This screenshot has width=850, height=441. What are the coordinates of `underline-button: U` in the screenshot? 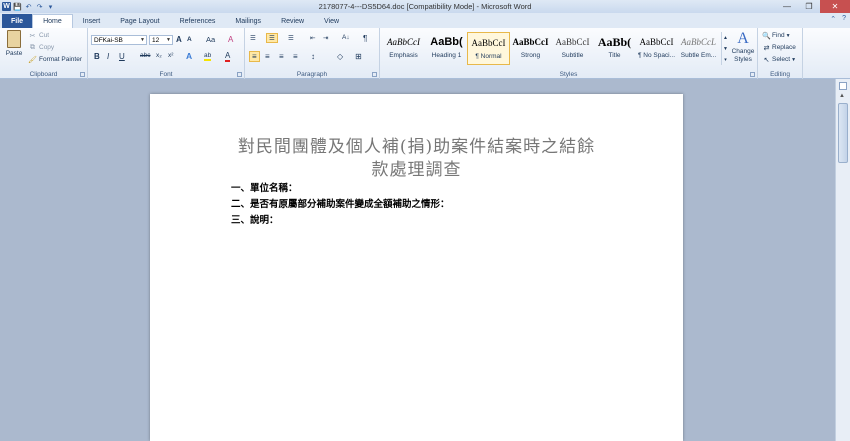 It's located at (122, 56).